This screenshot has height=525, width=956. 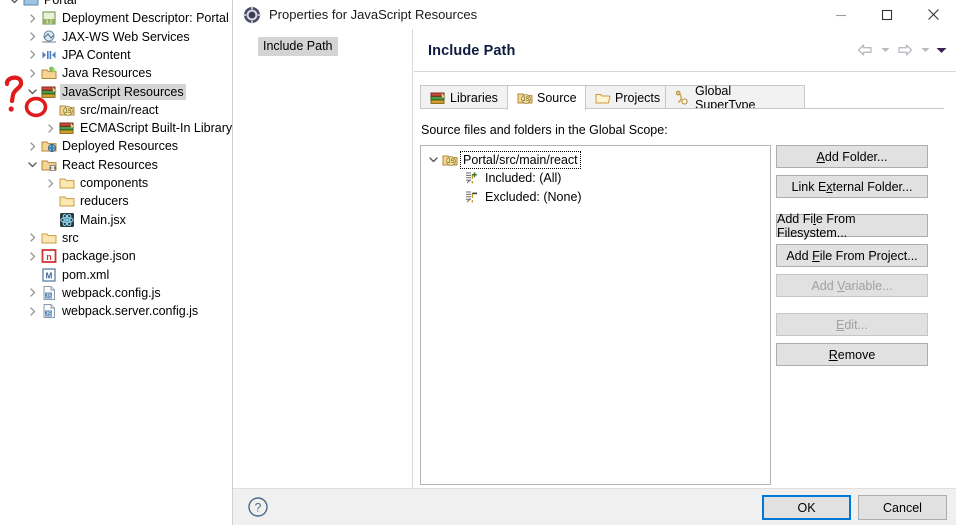 What do you see at coordinates (67, 220) in the screenshot?
I see `react-file-icon` at bounding box center [67, 220].